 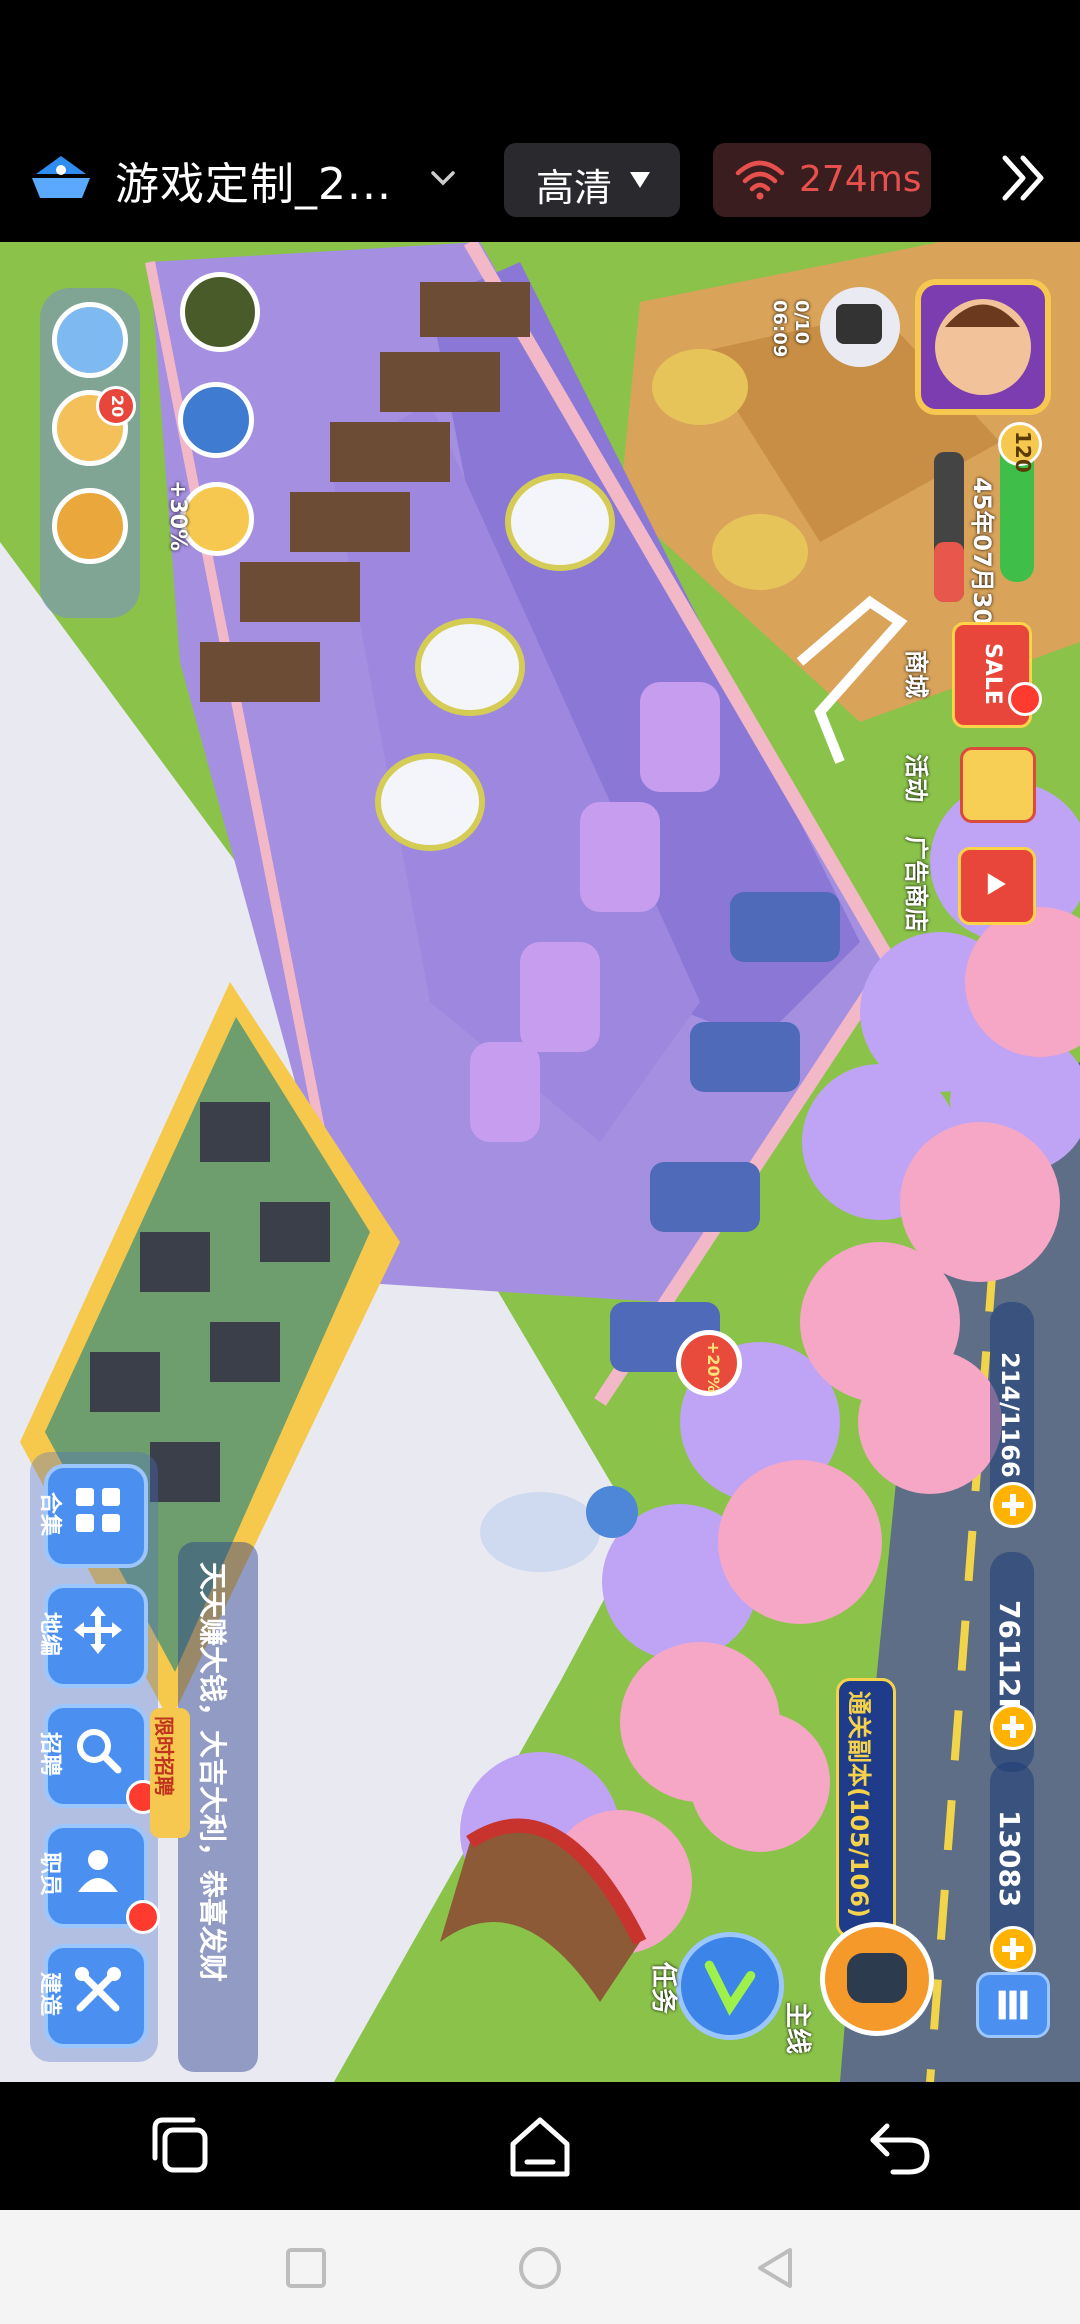 What do you see at coordinates (900, 2147) in the screenshot?
I see `back-icon` at bounding box center [900, 2147].